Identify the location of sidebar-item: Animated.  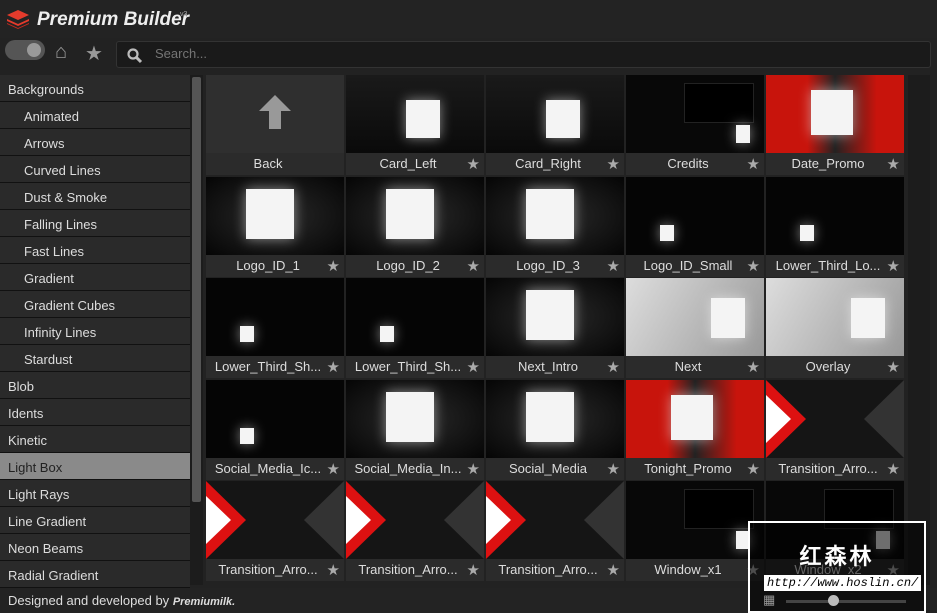
(95, 115).